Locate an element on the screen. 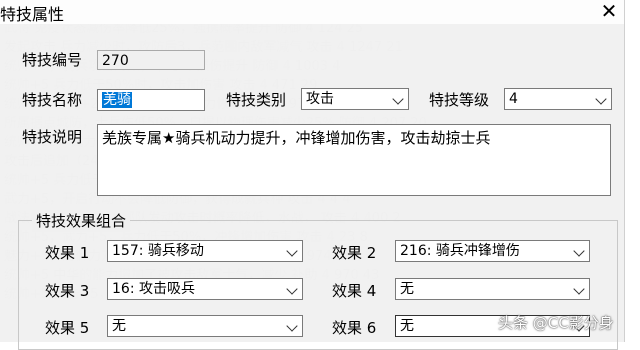  skill-name-value: 羌骑 is located at coordinates (117, 100).